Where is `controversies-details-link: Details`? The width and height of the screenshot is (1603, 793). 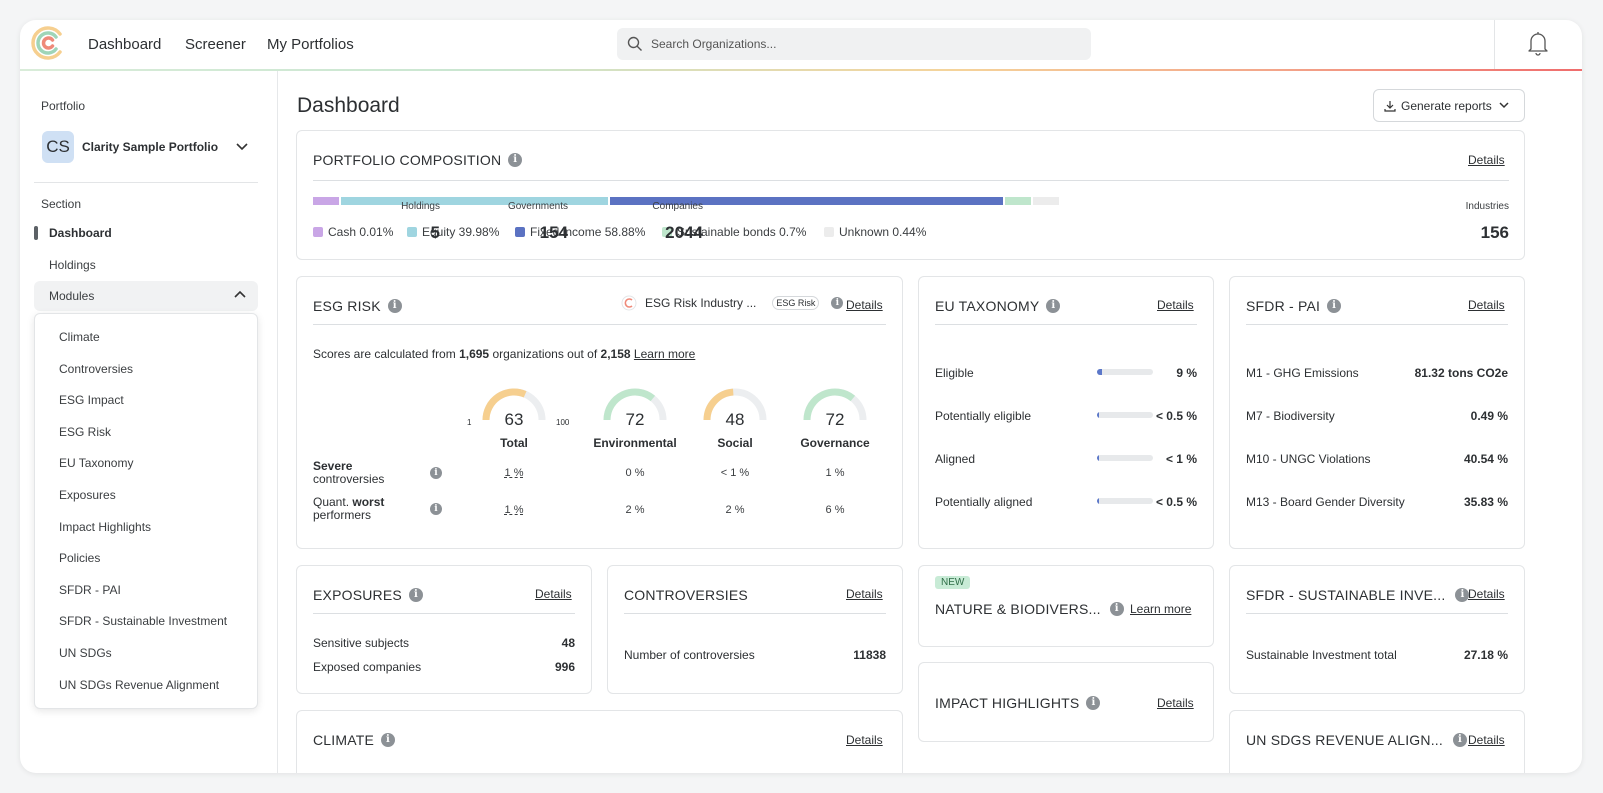
controversies-details-link: Details is located at coordinates (864, 594).